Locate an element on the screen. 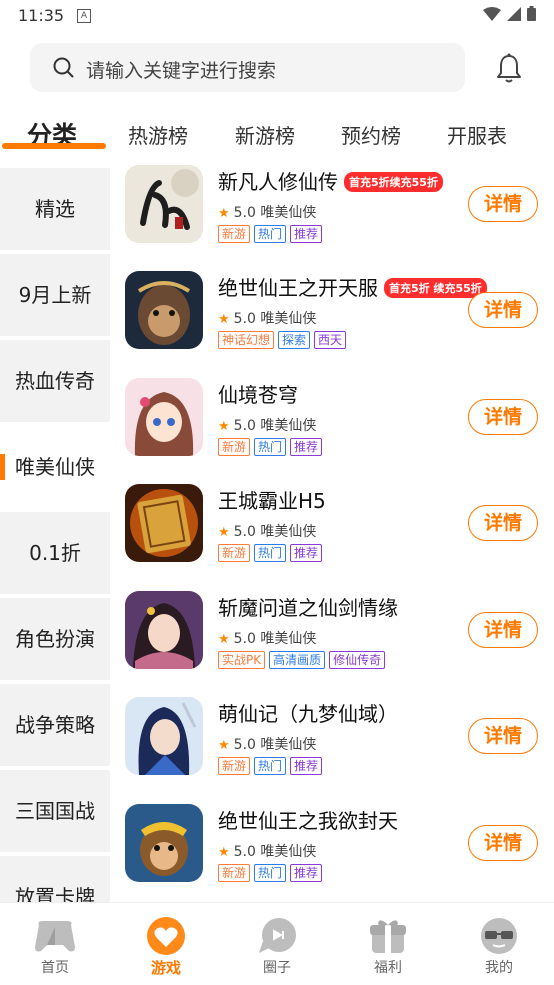  nav-mine: 我的 is located at coordinates (499, 944).